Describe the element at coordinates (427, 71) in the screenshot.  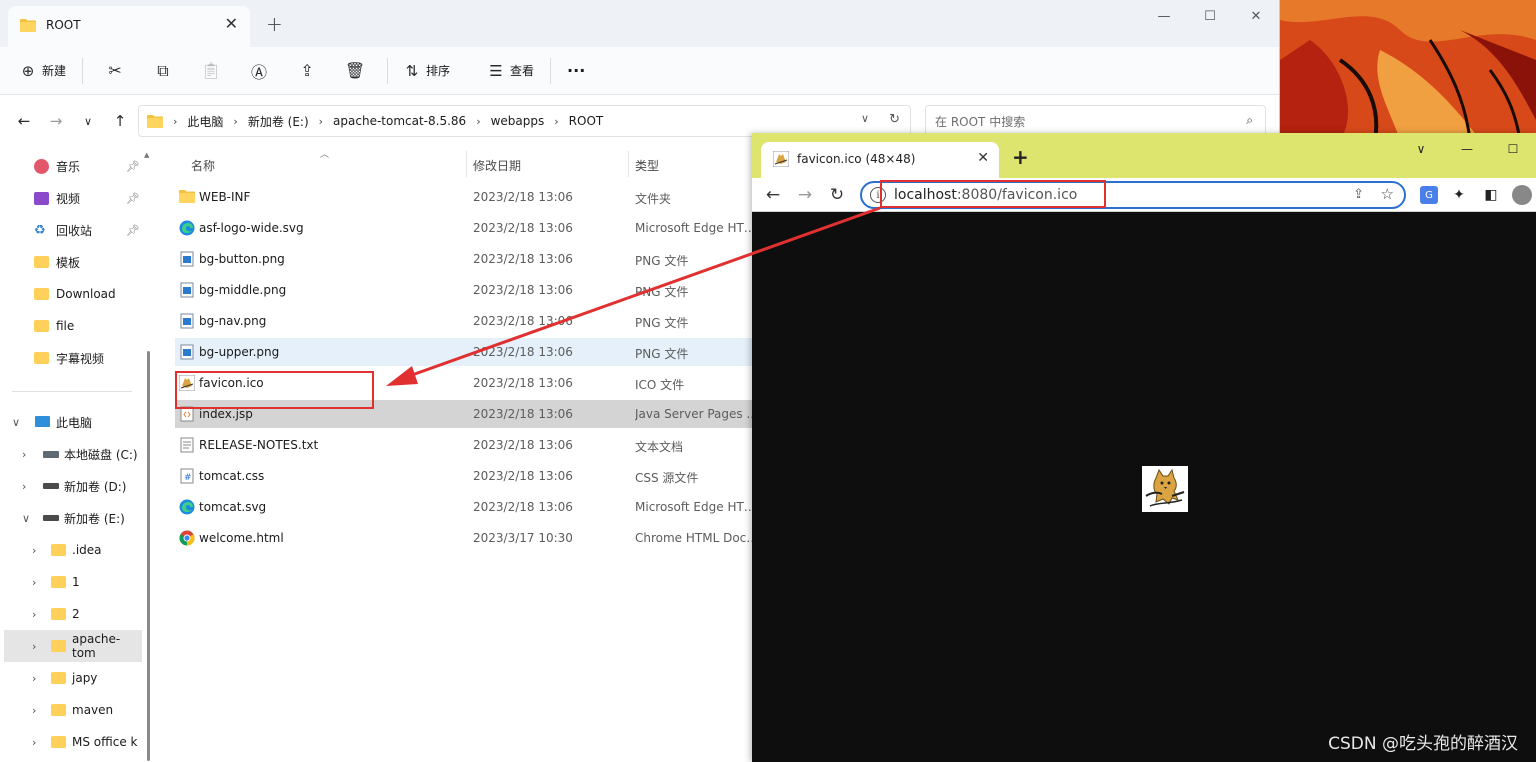
I see `sort-button: ⇅ 排序` at that location.